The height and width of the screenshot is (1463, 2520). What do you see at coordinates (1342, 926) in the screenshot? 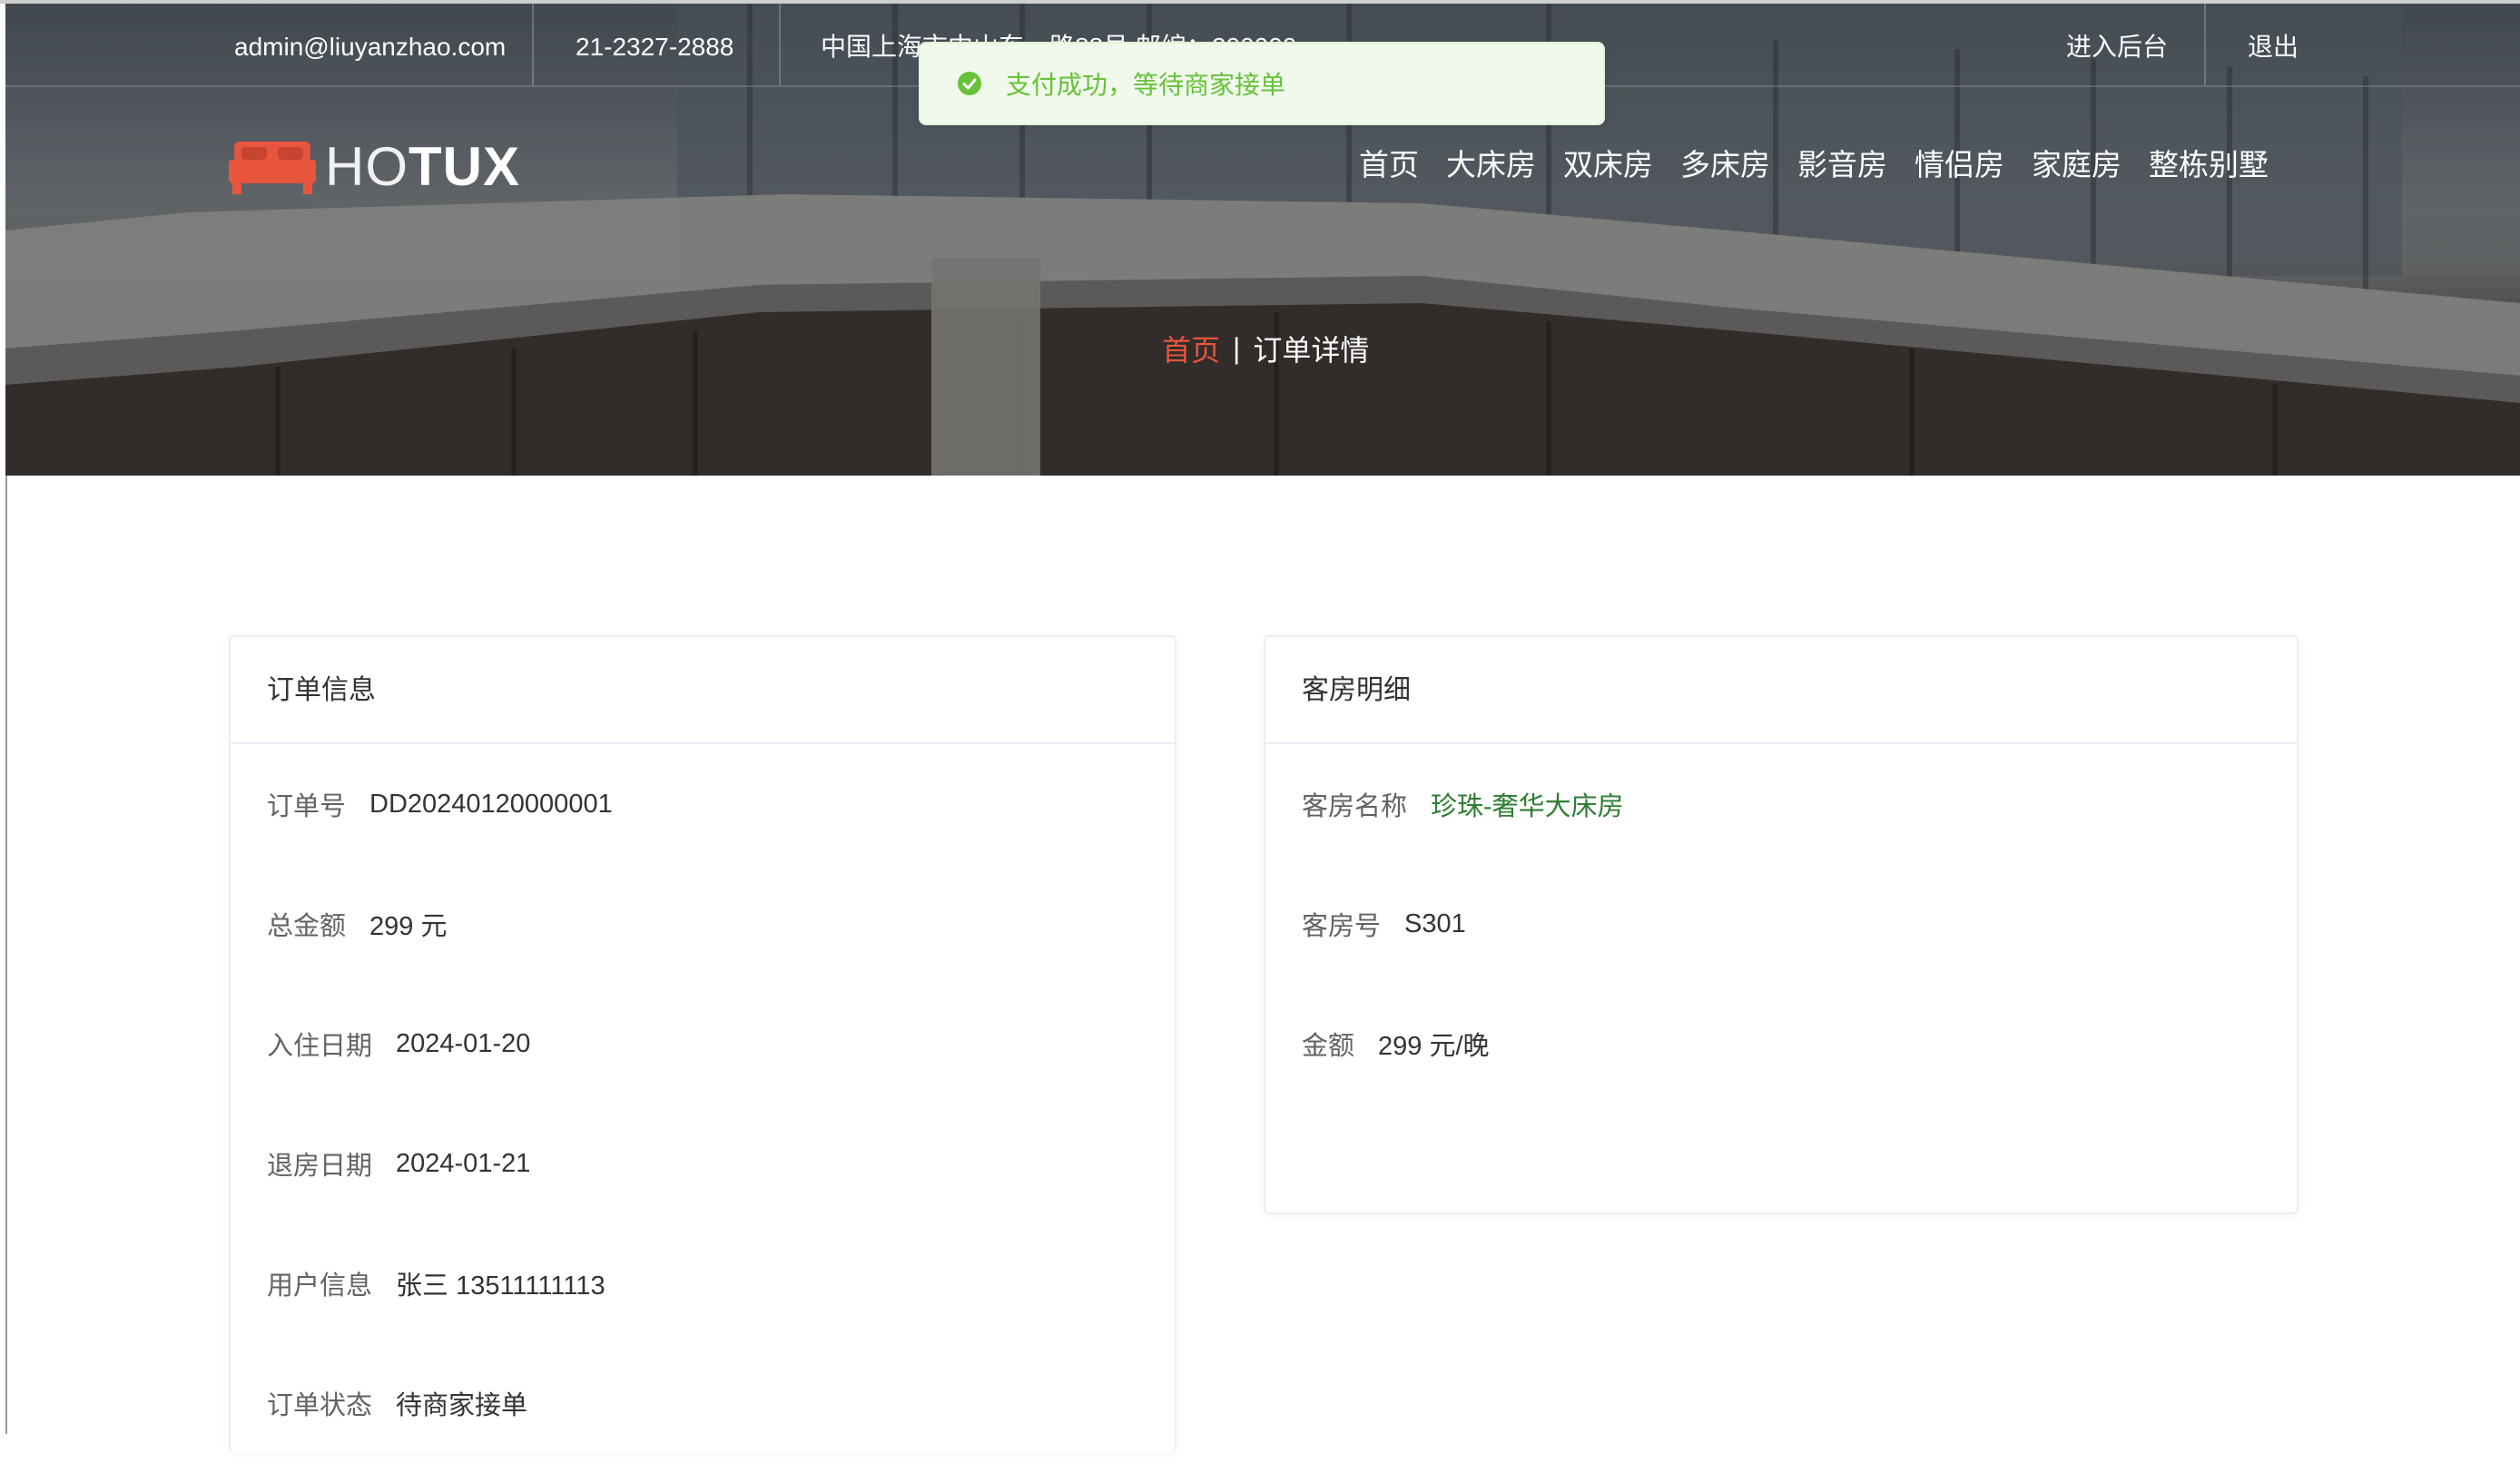
I see `field-label: 客房号` at bounding box center [1342, 926].